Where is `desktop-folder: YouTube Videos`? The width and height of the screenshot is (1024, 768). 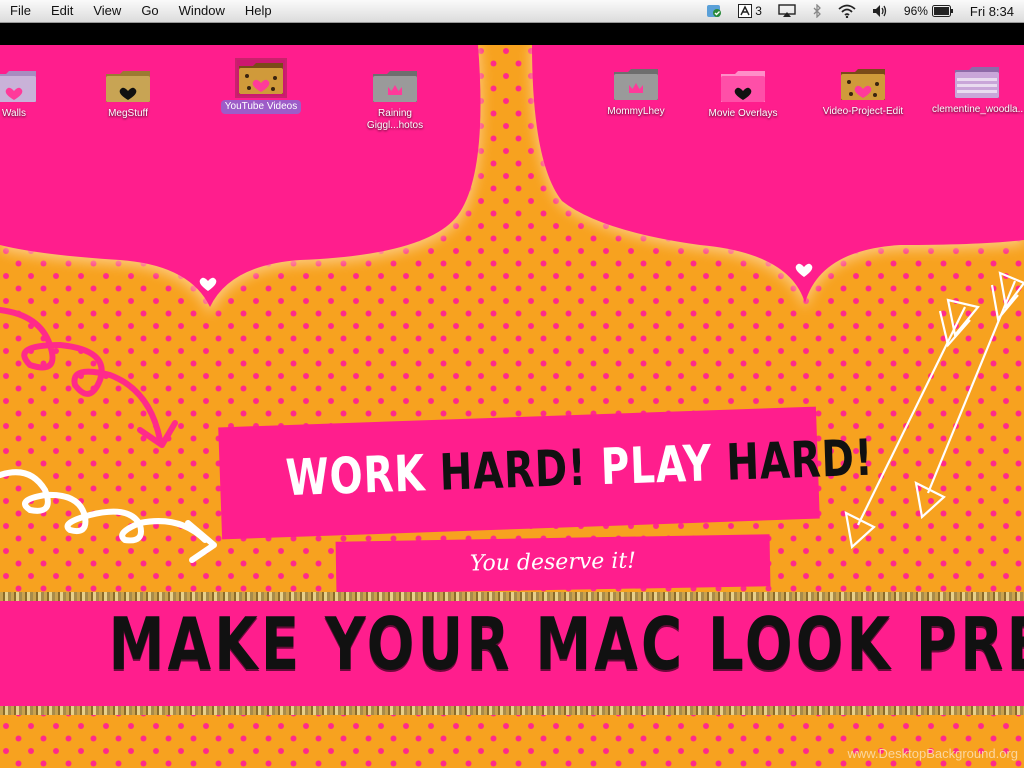
desktop-folder: YouTube Videos is located at coordinates (261, 86).